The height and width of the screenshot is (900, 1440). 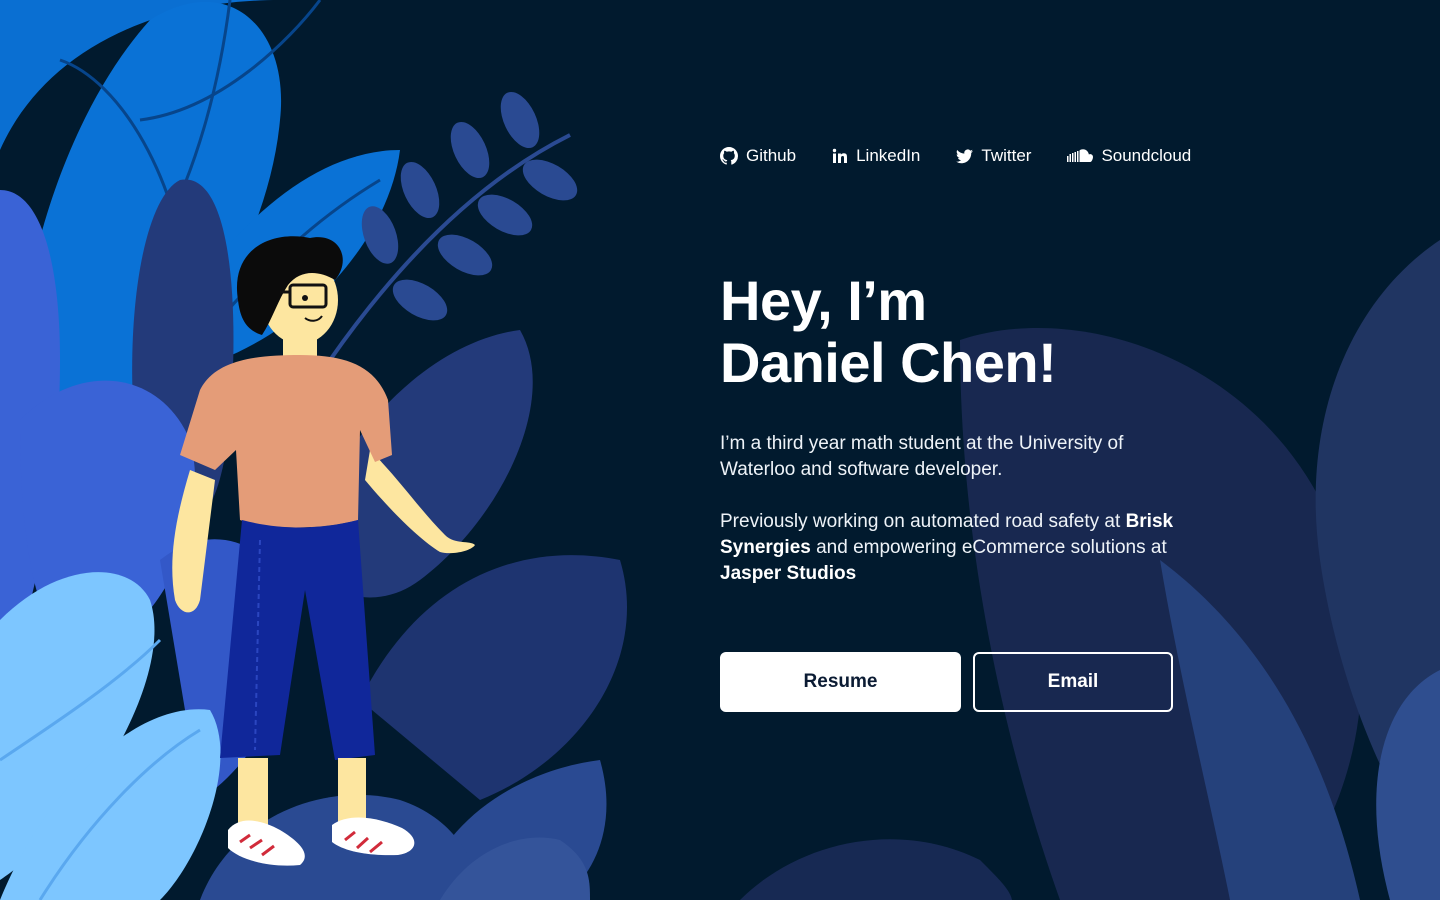 I want to click on soundcloud-icon, so click(x=1080, y=156).